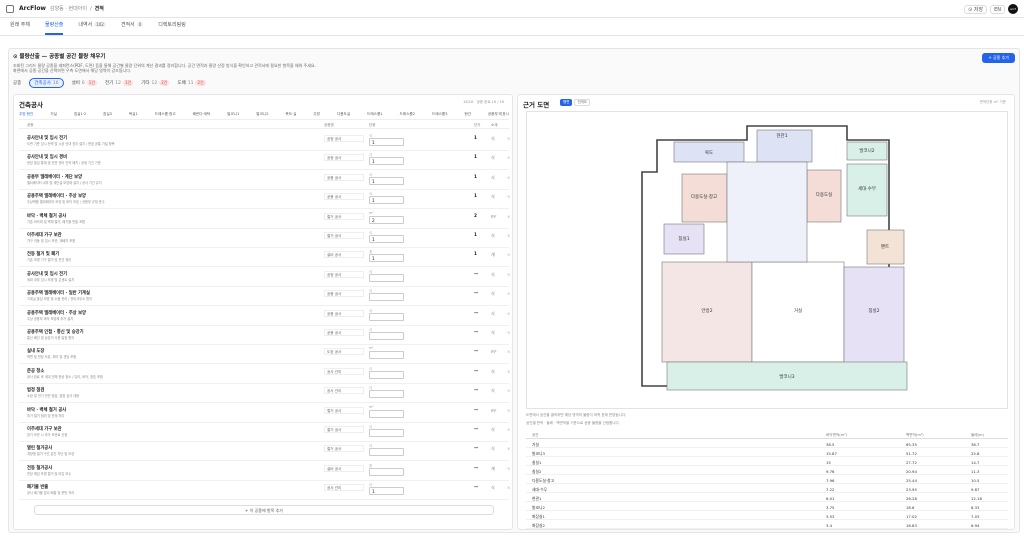 The image size is (1024, 537). What do you see at coordinates (582, 102) in the screenshot?
I see `view-elevation: 전개도` at bounding box center [582, 102].